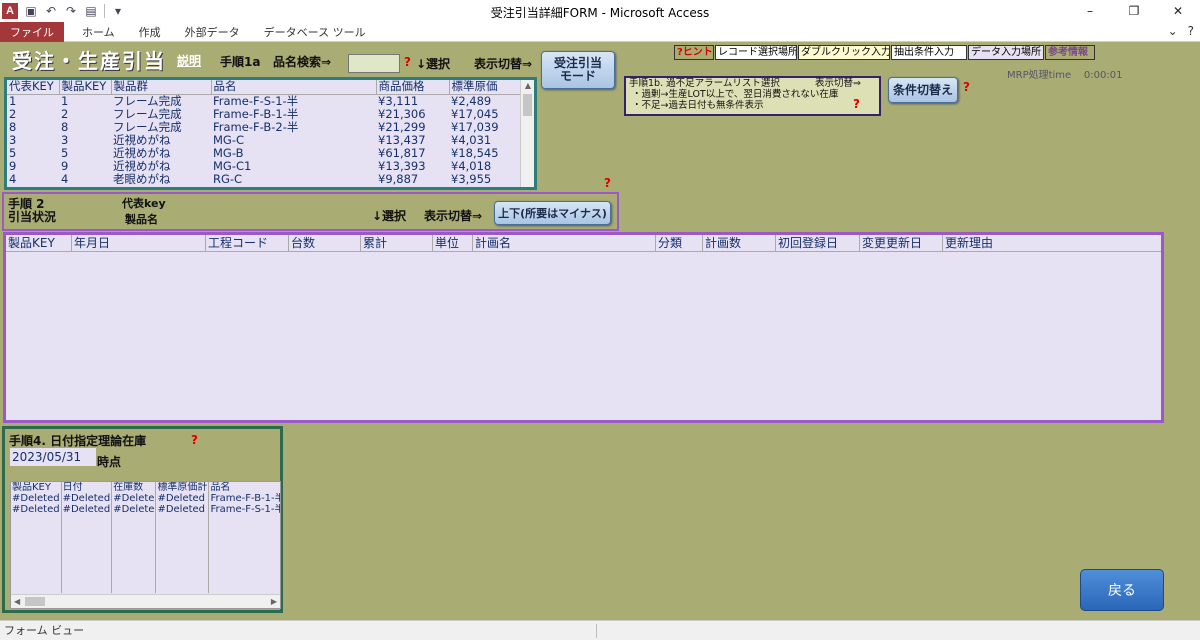 The width and height of the screenshot is (1200, 640). I want to click on grid-col-unit: 単位, so click(453, 243).